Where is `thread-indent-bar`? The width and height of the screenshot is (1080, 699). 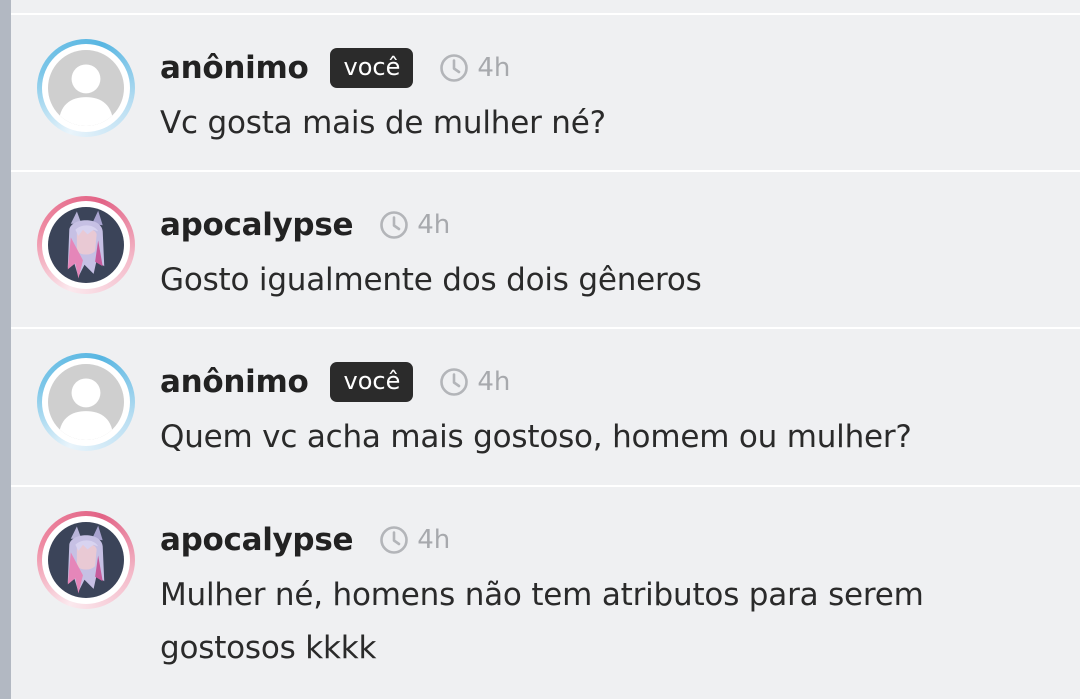 thread-indent-bar is located at coordinates (5, 349).